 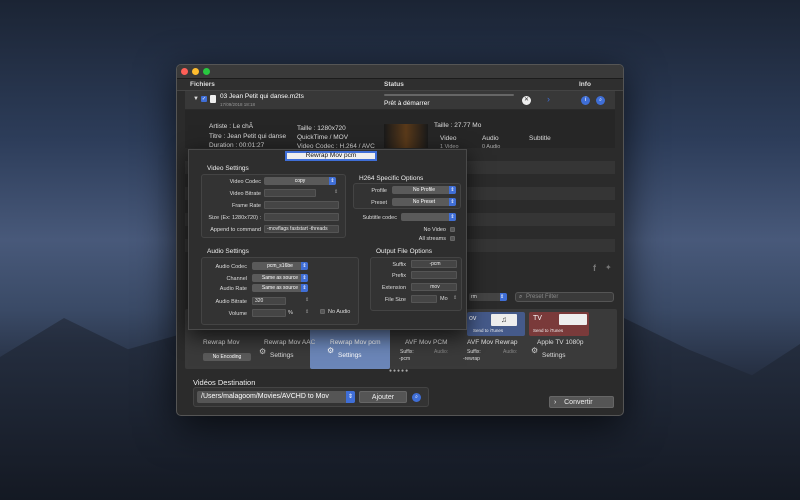 I want to click on video-bitrate-field, so click(x=290, y=193).